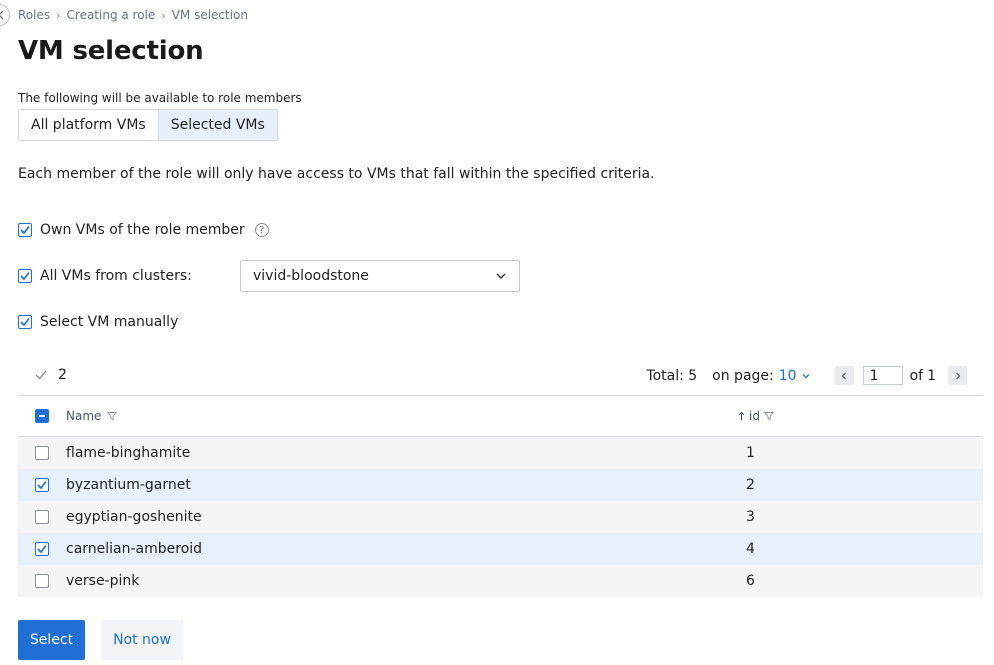  What do you see at coordinates (500, 453) in the screenshot?
I see `table-row: flame-binghamite 1` at bounding box center [500, 453].